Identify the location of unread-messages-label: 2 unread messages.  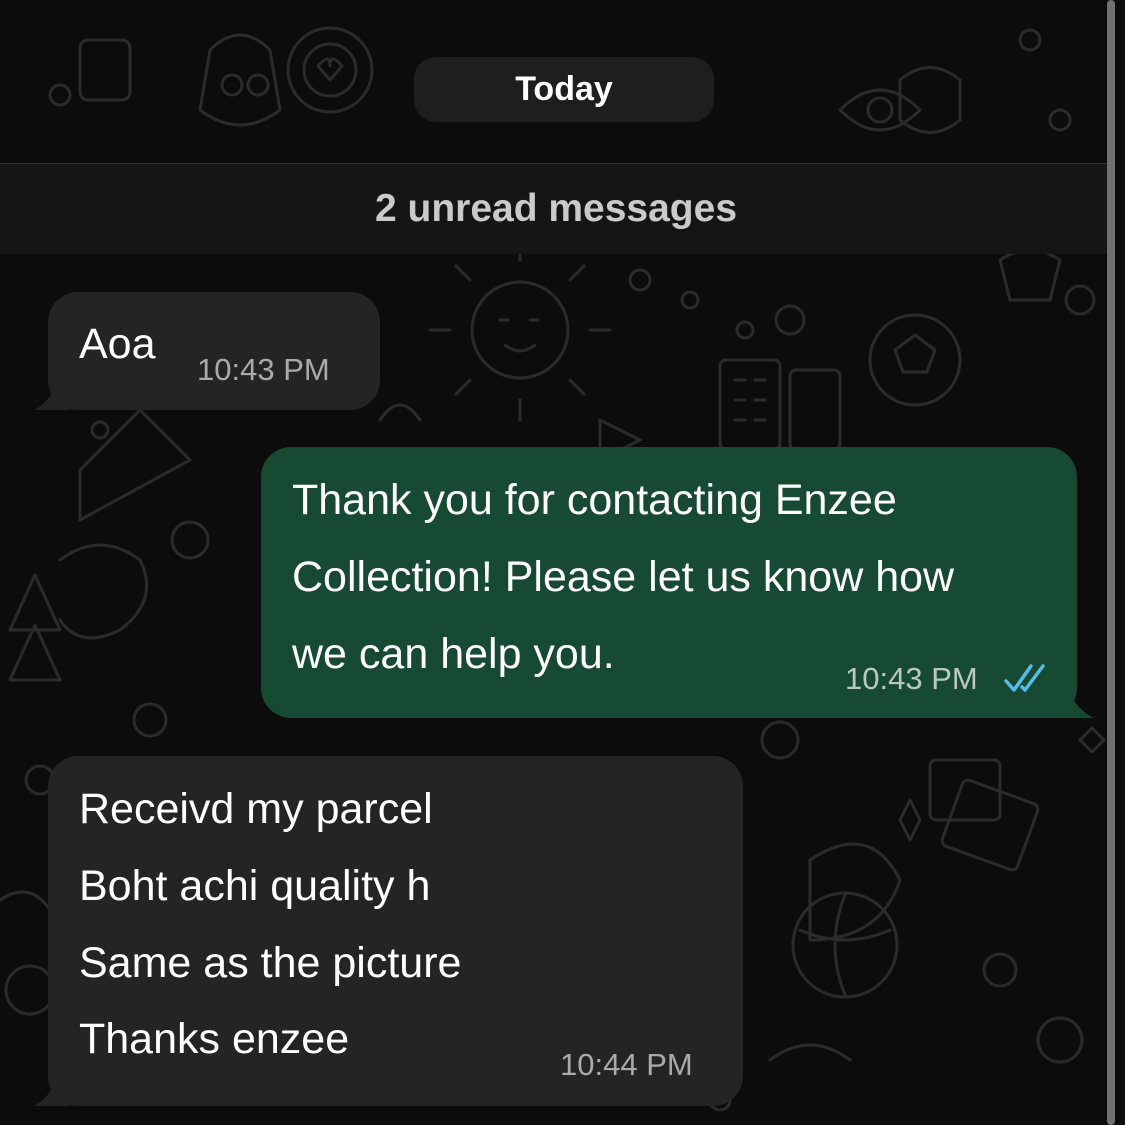
(556, 208).